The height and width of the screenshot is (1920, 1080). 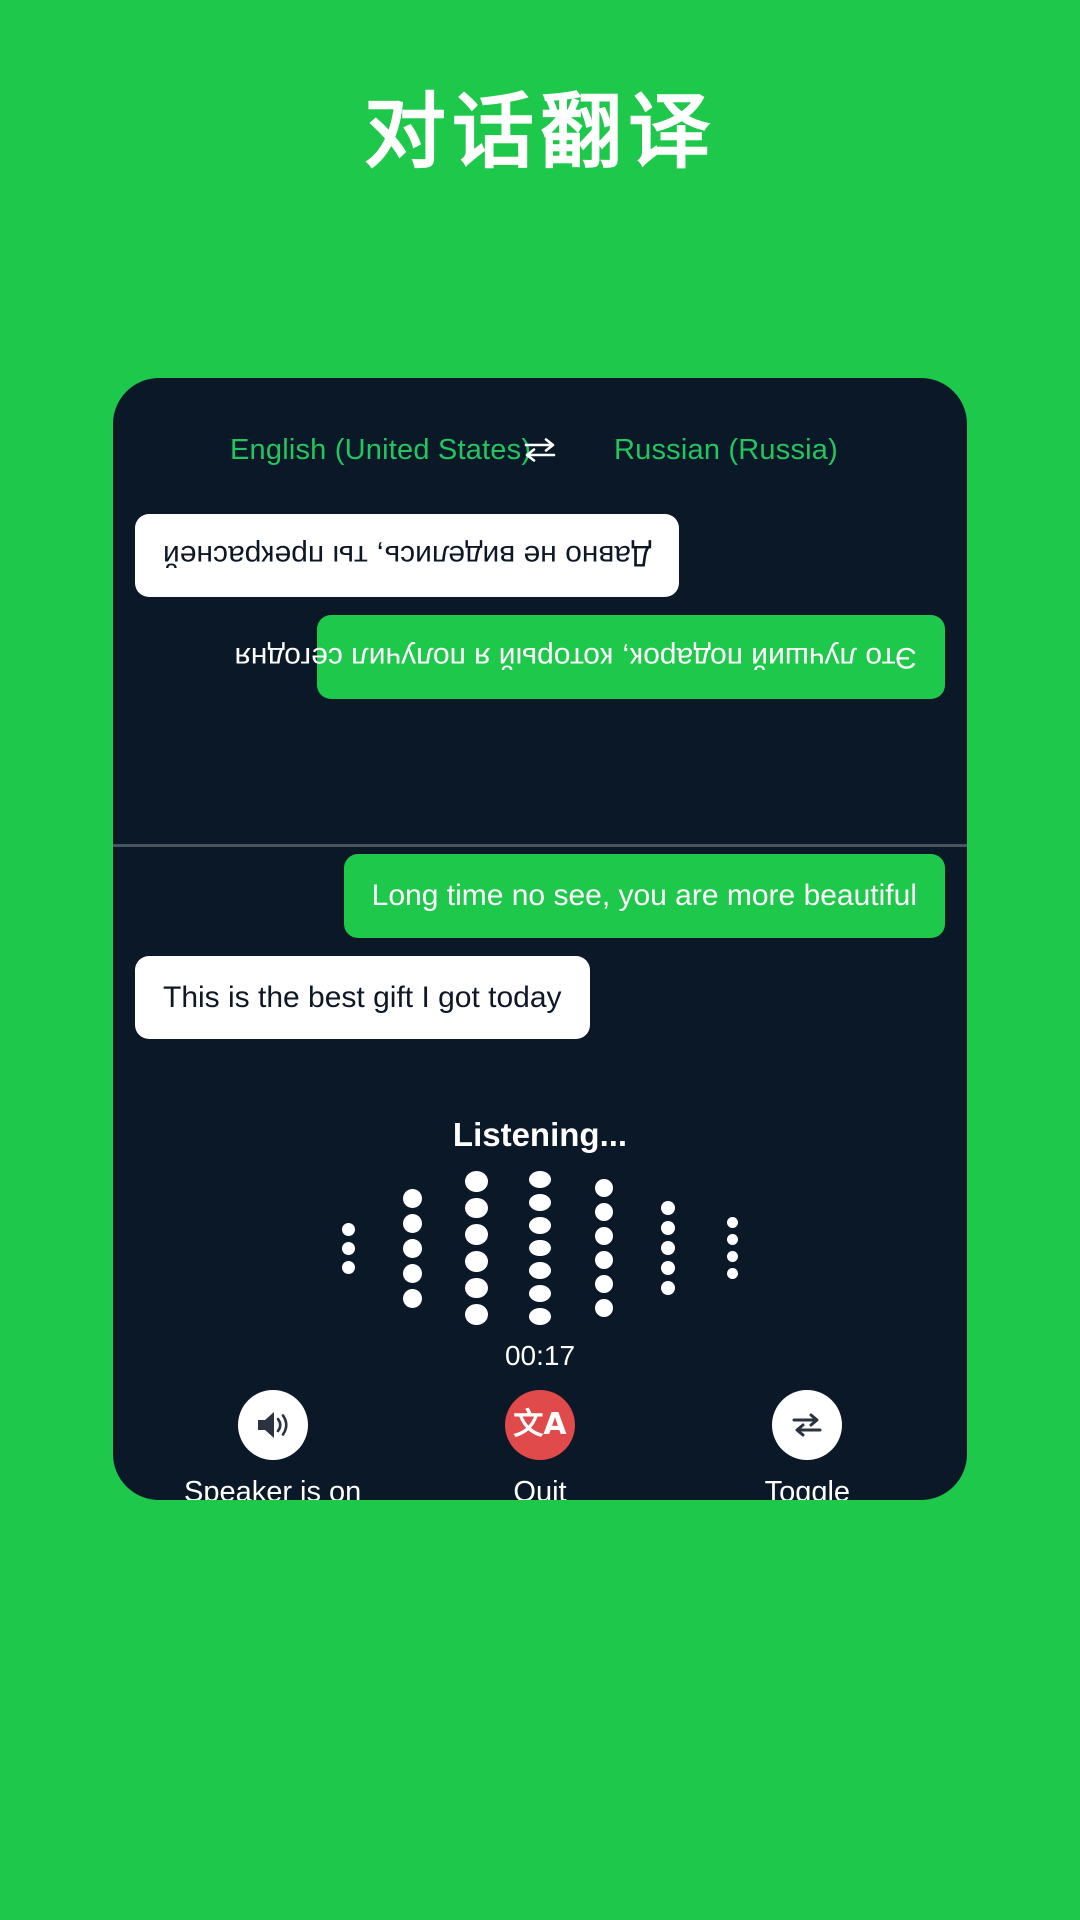 What do you see at coordinates (729, 450) in the screenshot?
I see `target-language-selector: Russian (Russia)` at bounding box center [729, 450].